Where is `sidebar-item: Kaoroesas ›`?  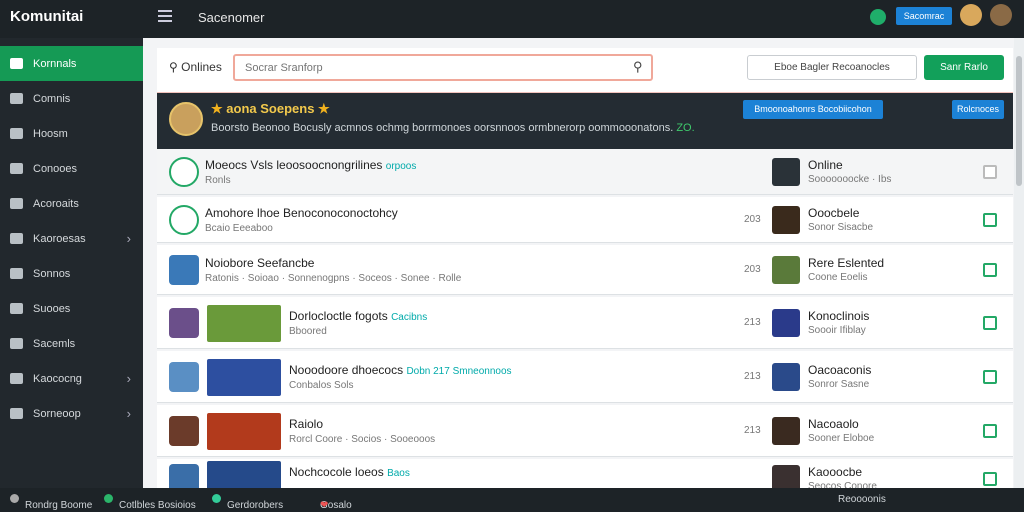 sidebar-item: Kaoroesas › is located at coordinates (71, 238).